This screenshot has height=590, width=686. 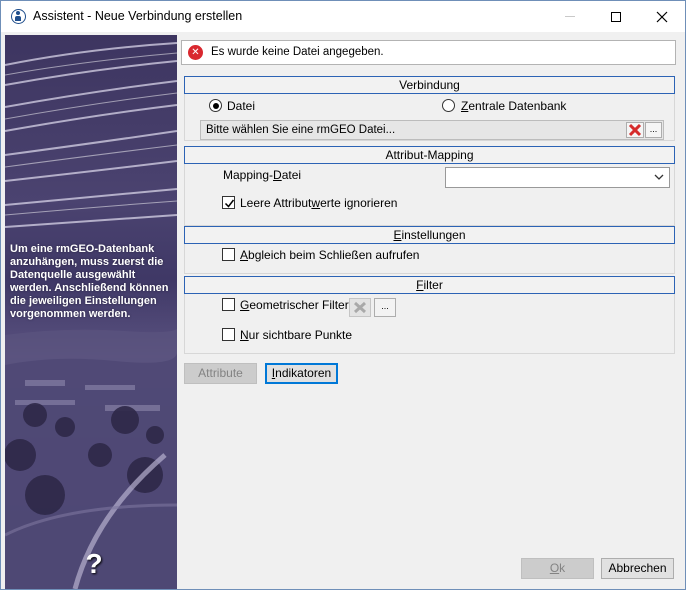 I want to click on clear-file-button, so click(x=635, y=130).